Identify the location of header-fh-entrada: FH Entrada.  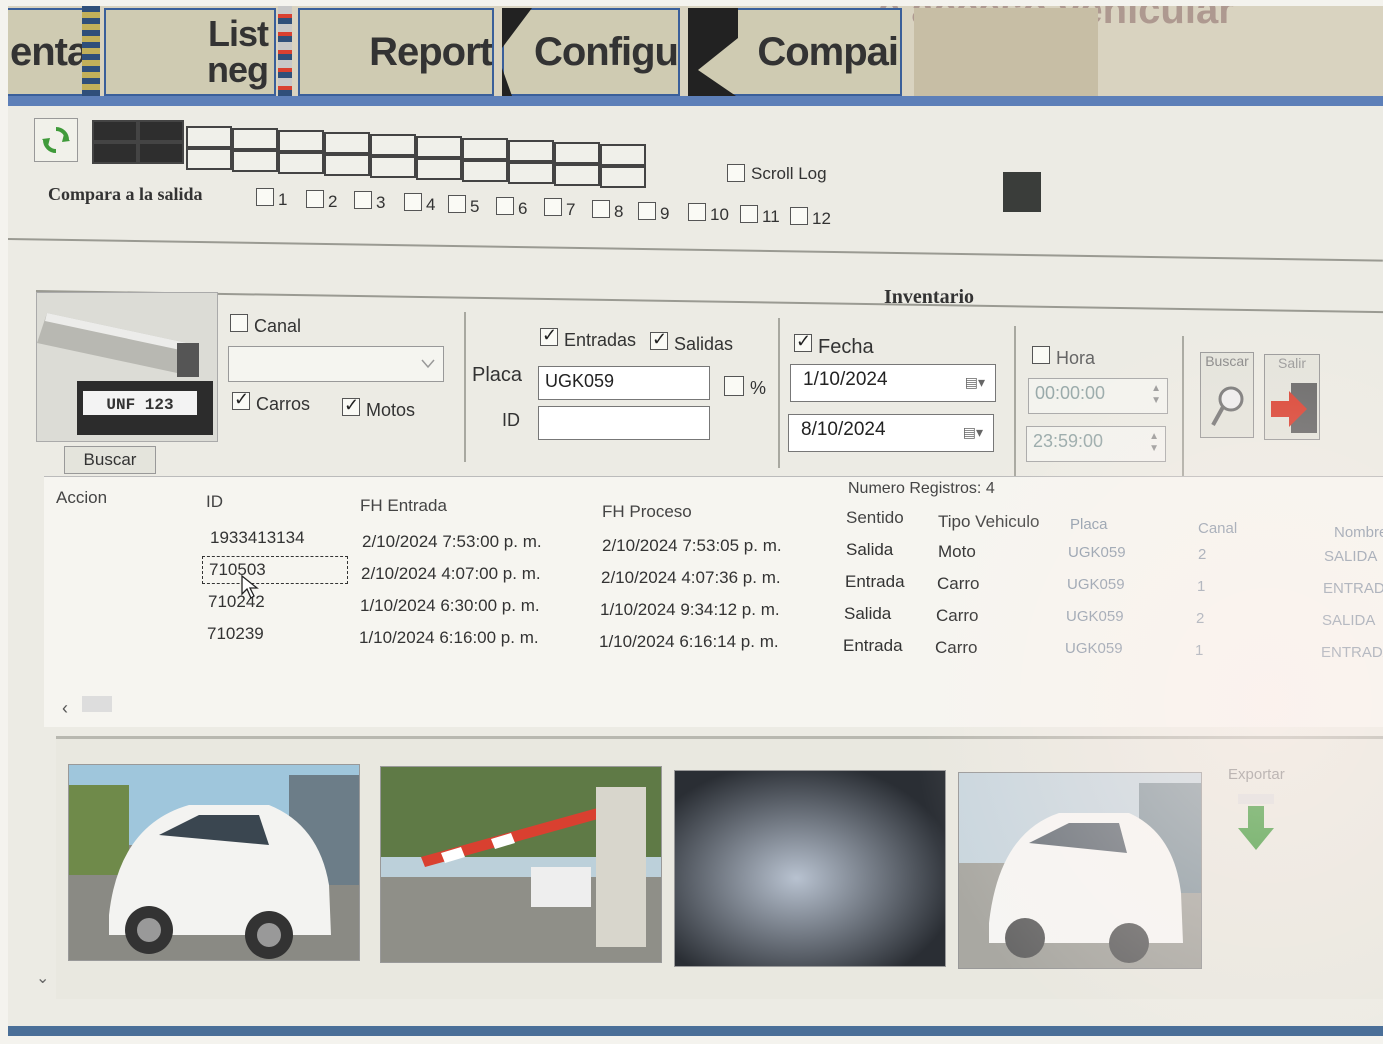
(403, 506).